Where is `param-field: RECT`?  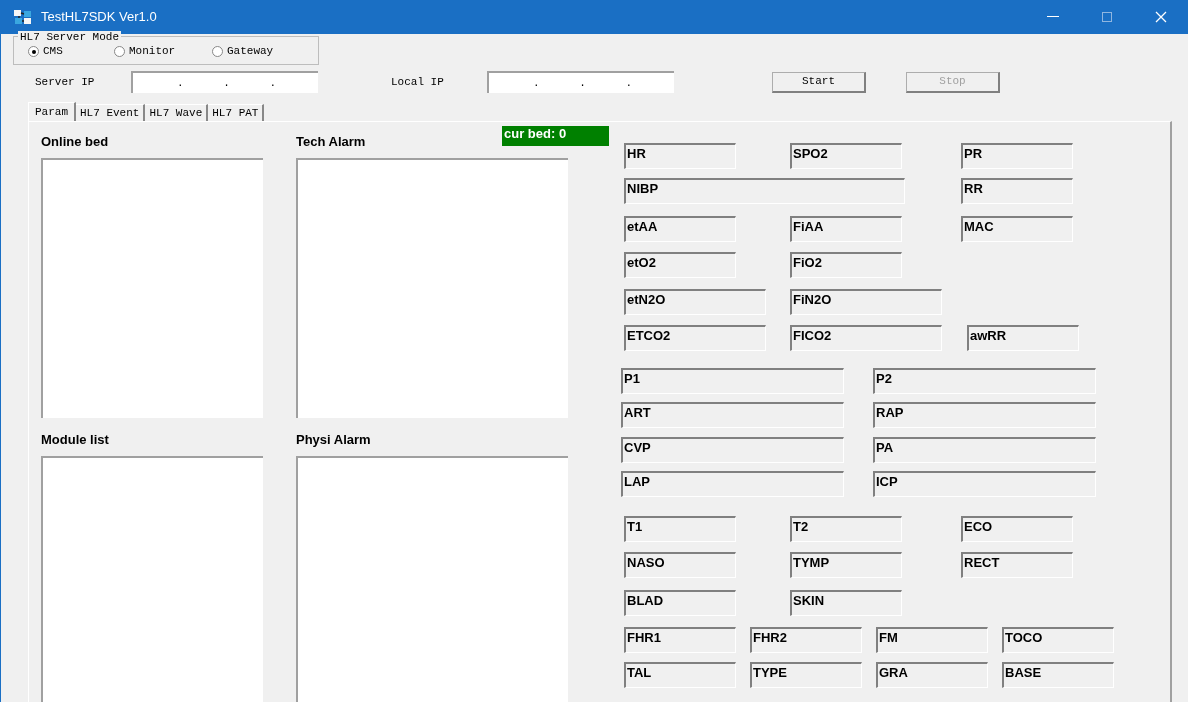 param-field: RECT is located at coordinates (1017, 565).